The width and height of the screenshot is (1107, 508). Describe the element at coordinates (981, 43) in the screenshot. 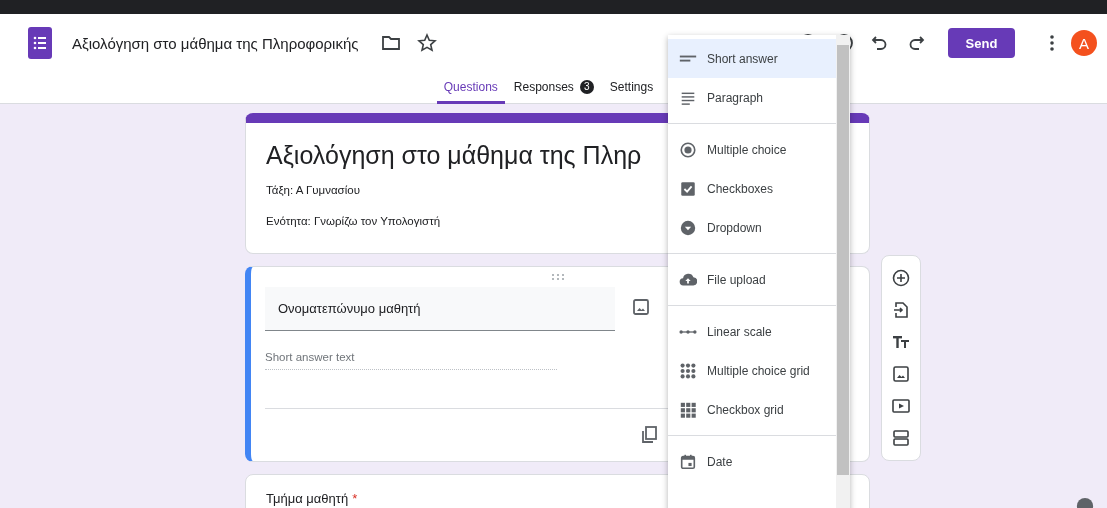

I see `send-button: Send` at that location.